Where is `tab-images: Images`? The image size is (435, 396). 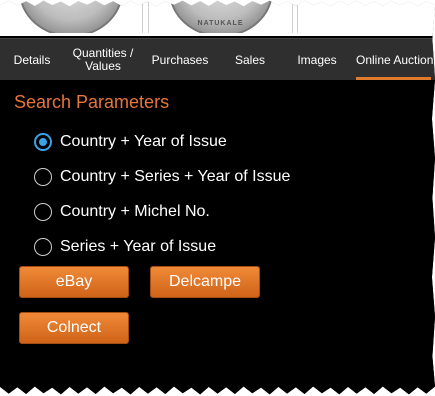
tab-images: Images is located at coordinates (317, 60).